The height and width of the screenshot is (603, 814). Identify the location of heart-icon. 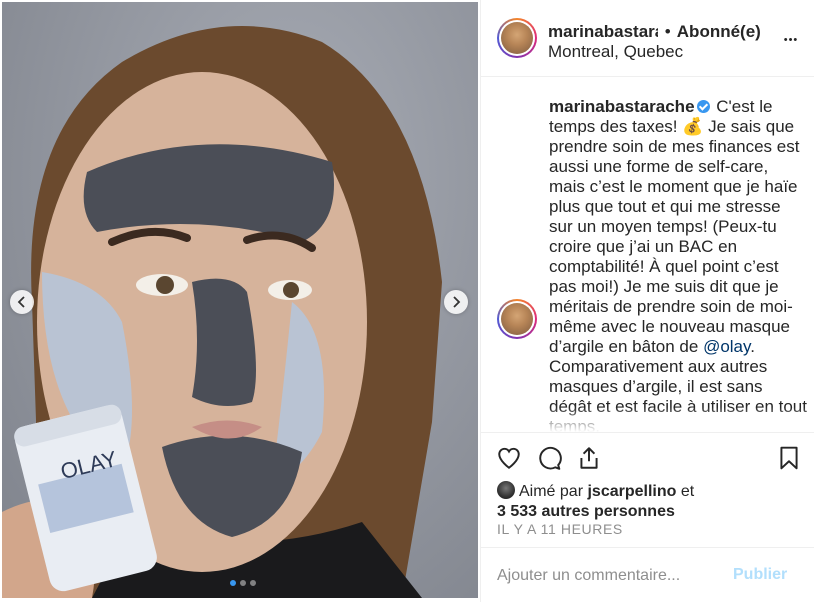
(509, 458).